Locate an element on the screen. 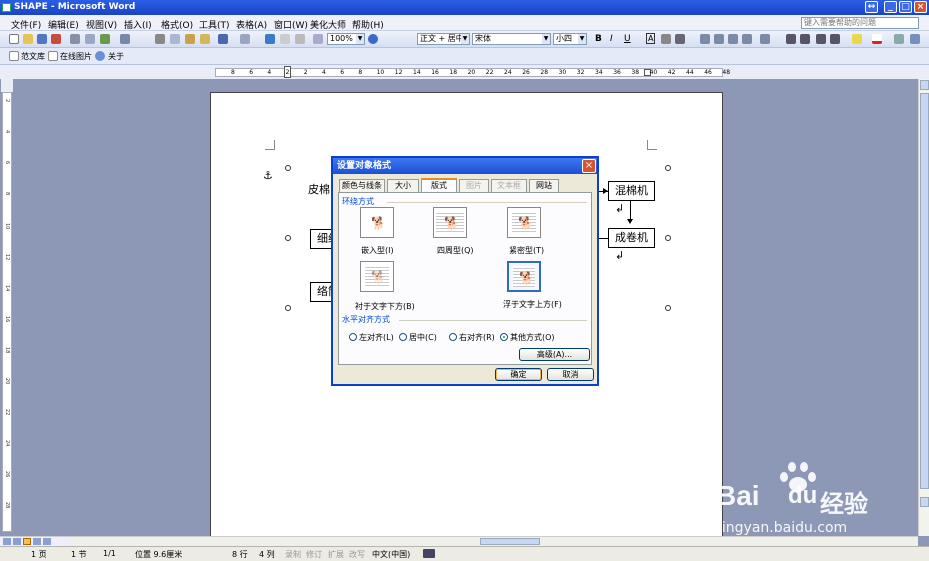  undo-icon is located at coordinates (223, 39).